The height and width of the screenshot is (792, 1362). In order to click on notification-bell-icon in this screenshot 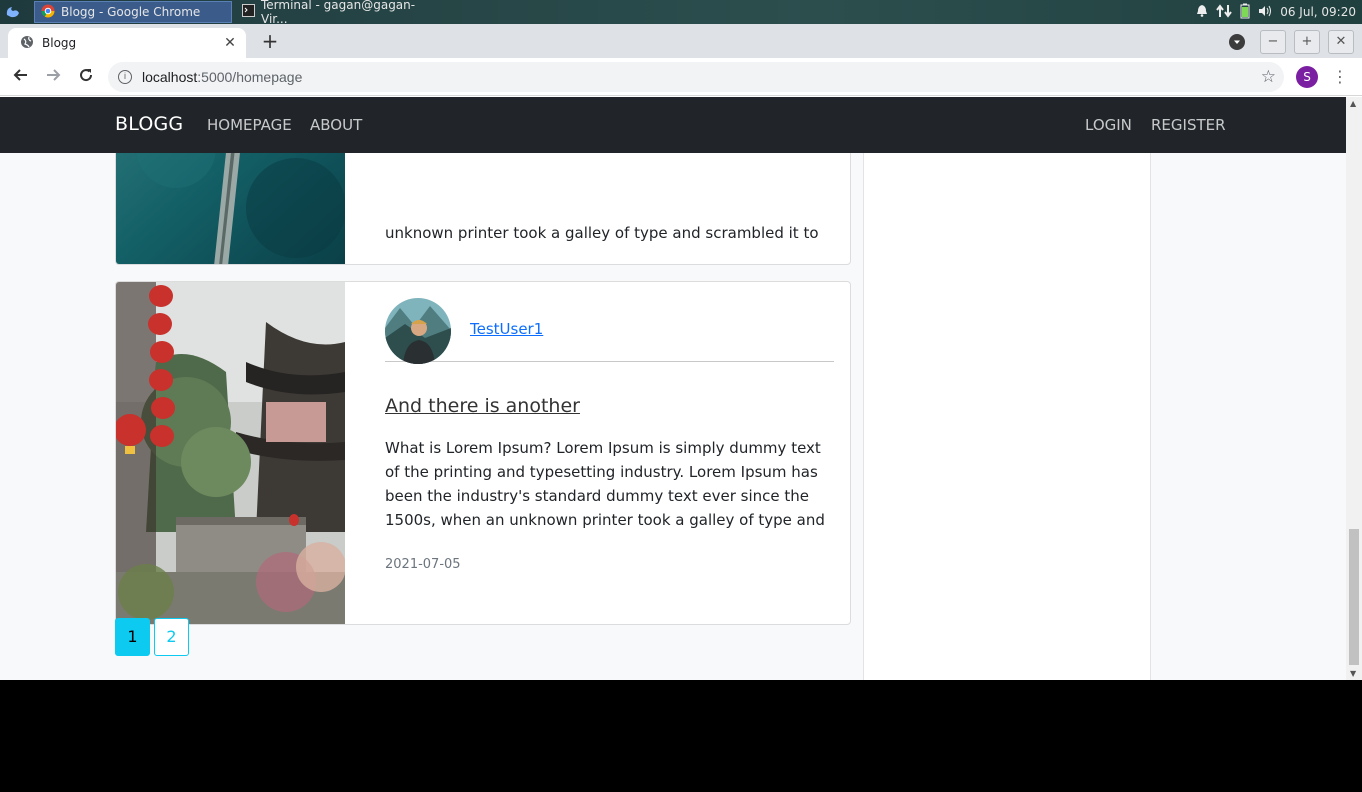, I will do `click(1202, 12)`.